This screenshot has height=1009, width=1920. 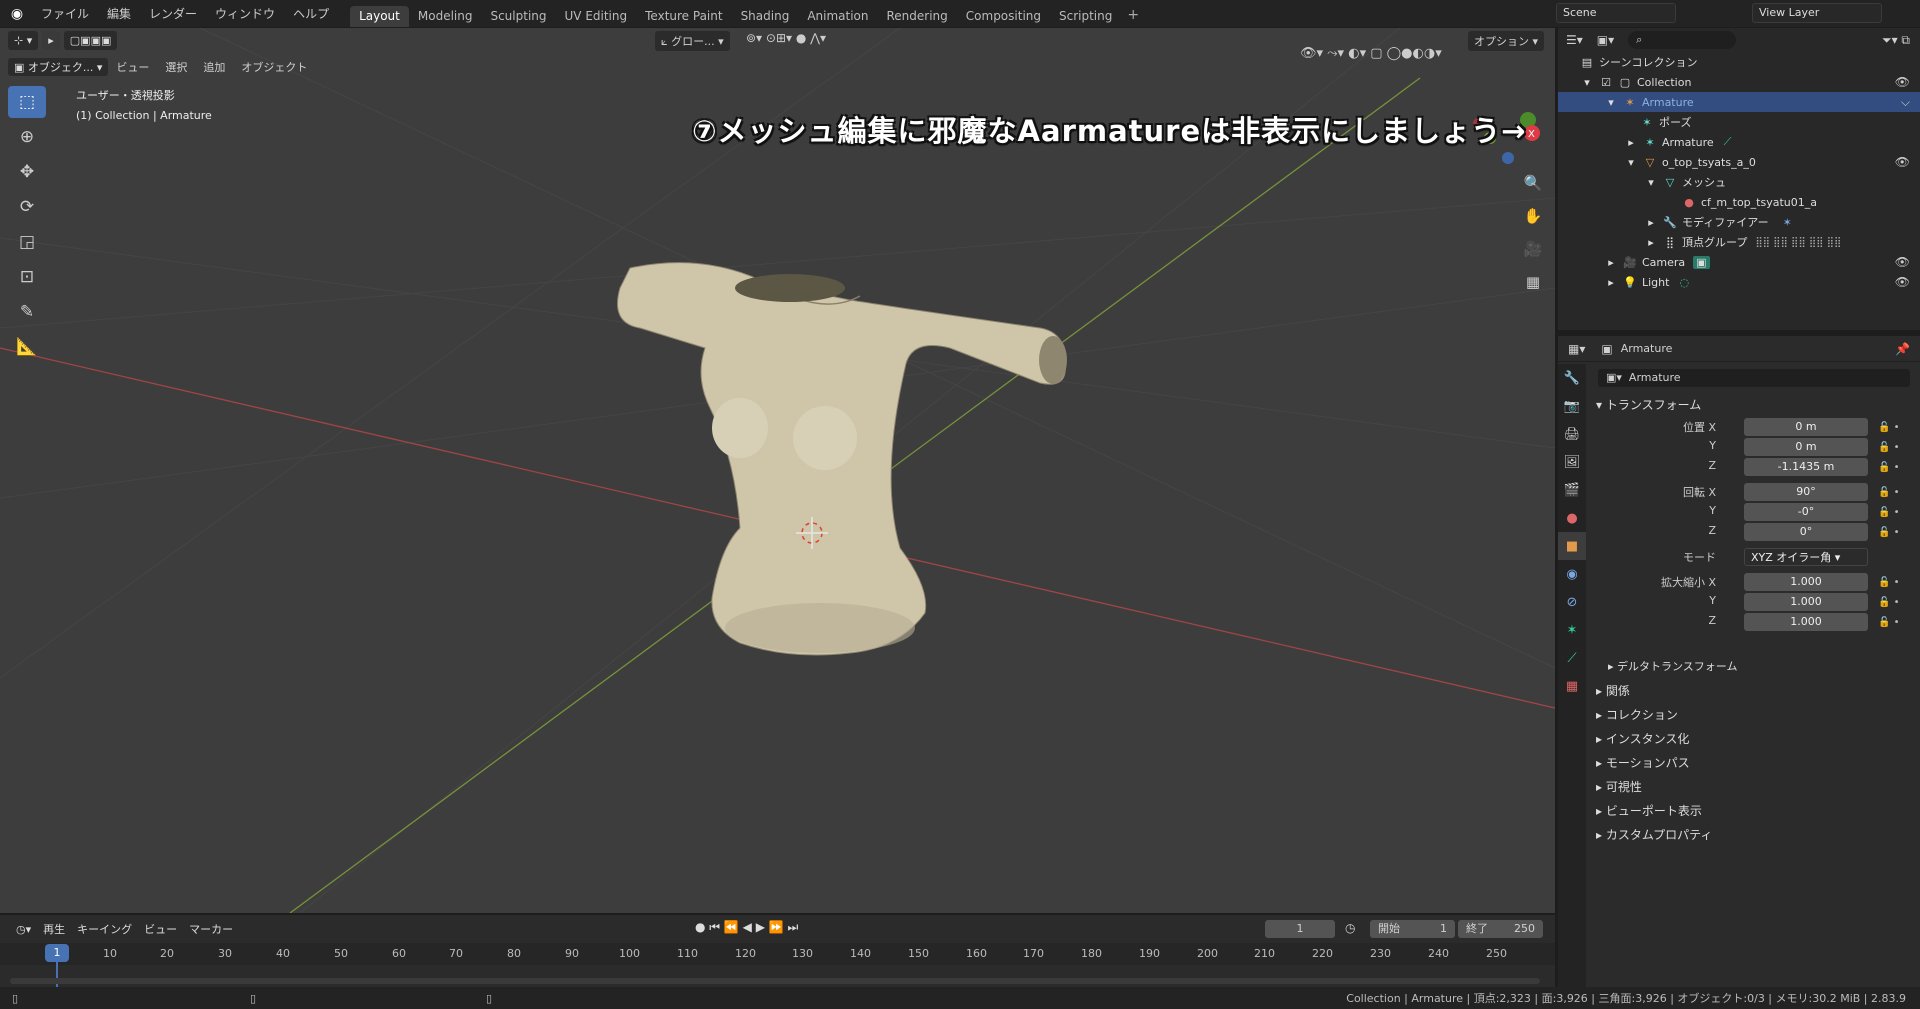 I want to click on outliner-row-armature: ▾ ✶ Armature ⌵, so click(x=1739, y=102).